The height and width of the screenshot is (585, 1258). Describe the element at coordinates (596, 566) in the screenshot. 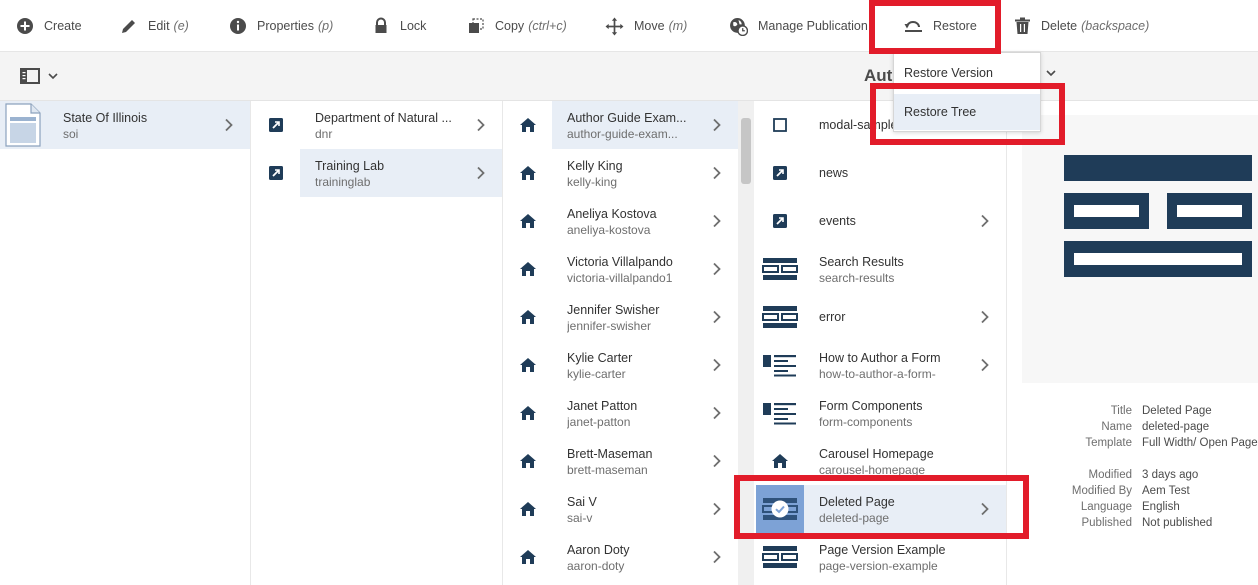

I see `item-name: aaron-doty` at that location.